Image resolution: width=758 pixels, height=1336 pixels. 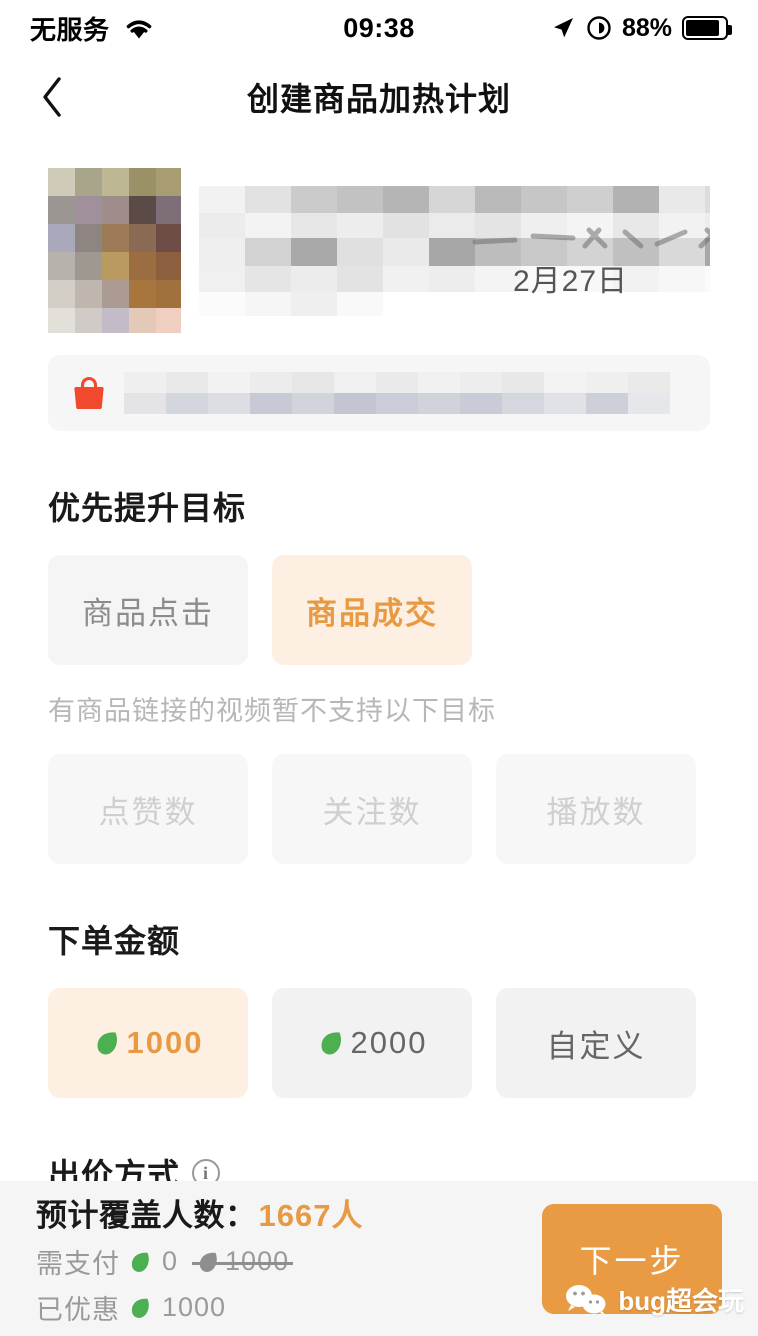 I want to click on bottom-summary: 预计覆盖人数： 1667人 需支付 0 1000 已优惠 1000, so click(x=284, y=1258).